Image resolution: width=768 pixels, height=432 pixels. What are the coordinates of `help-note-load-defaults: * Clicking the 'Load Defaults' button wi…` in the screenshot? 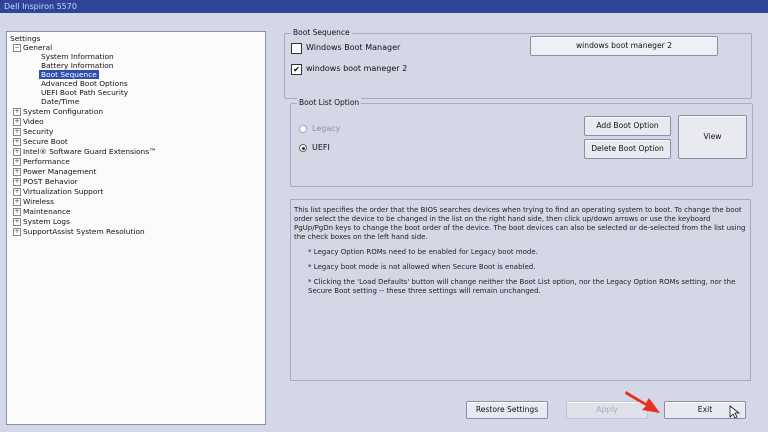 It's located at (522, 286).